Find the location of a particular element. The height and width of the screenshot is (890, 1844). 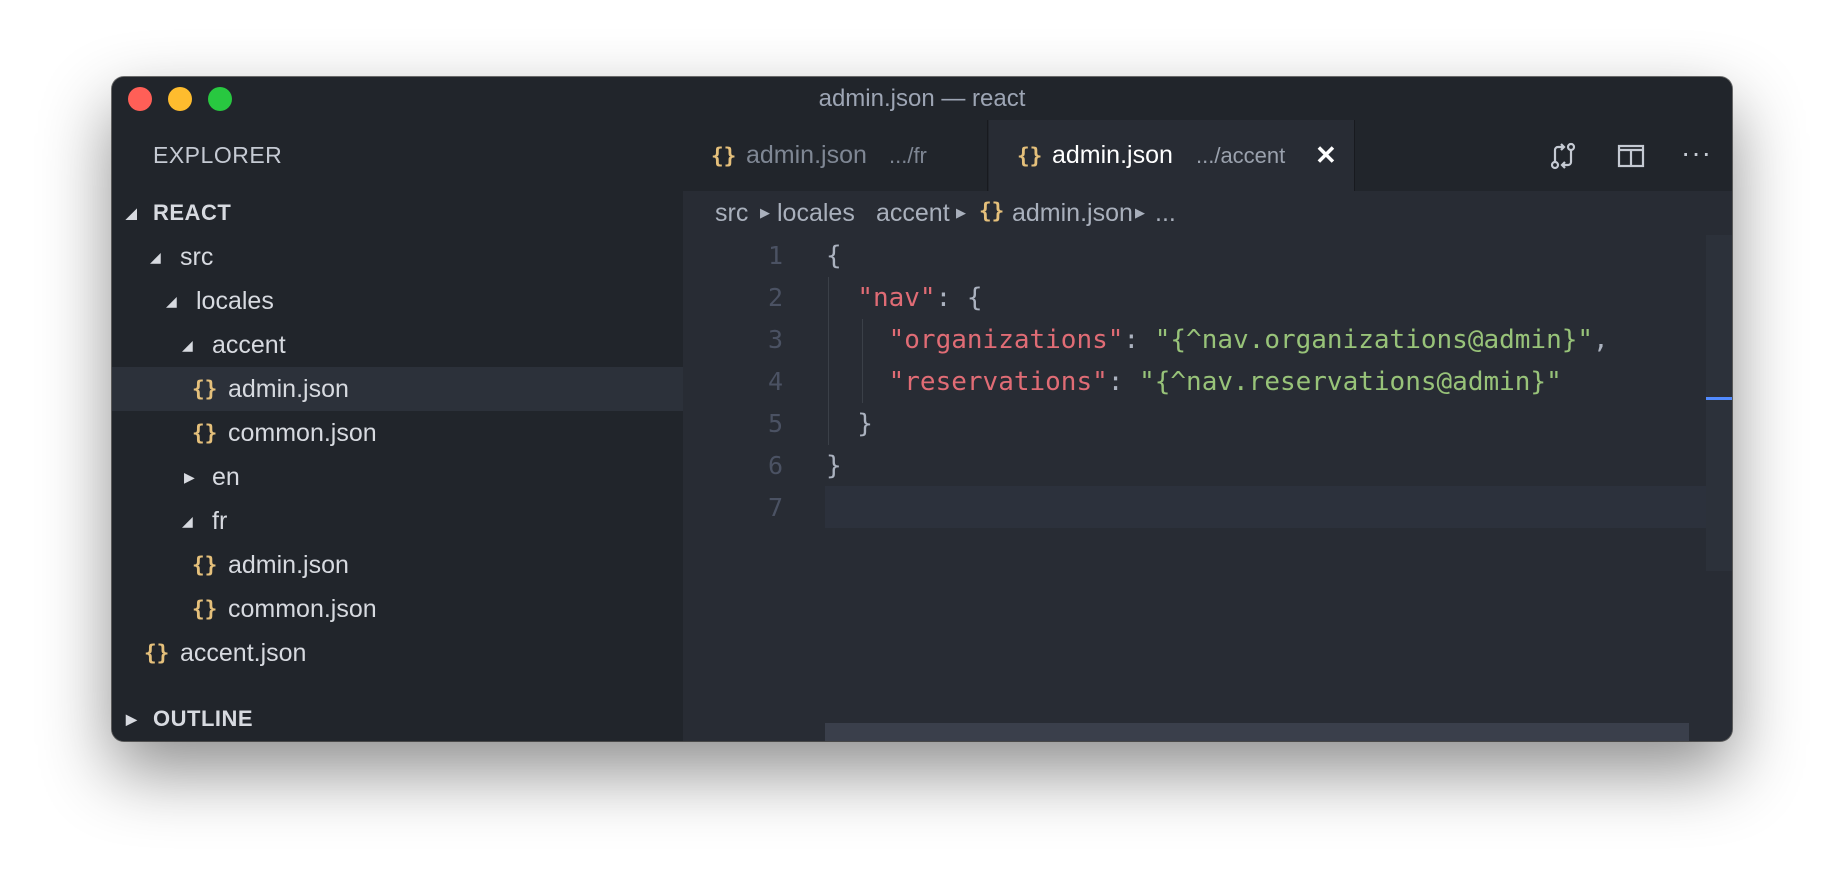

tree-item-label: locales is located at coordinates (235, 300).